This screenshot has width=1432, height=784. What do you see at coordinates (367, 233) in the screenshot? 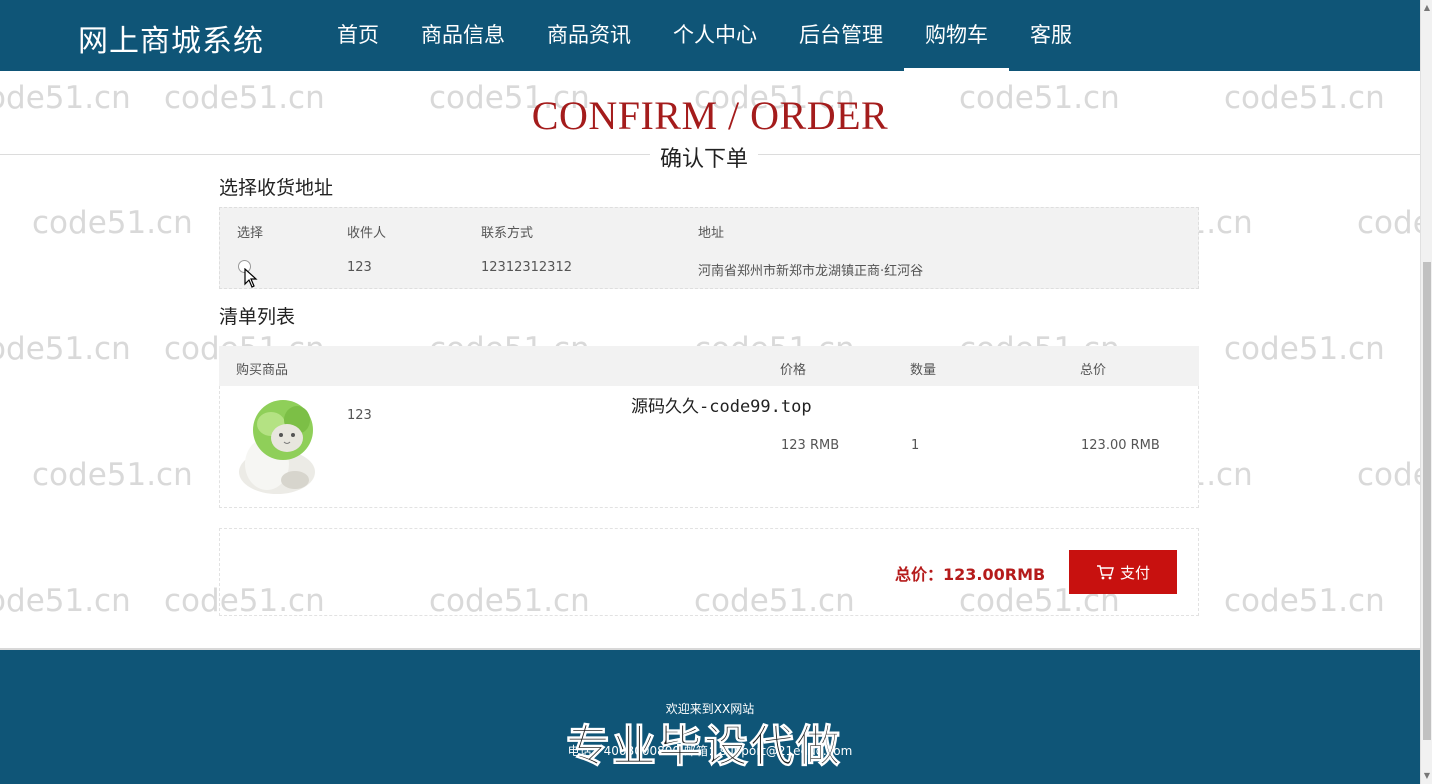
I see `column-header-recipient: 收件人` at bounding box center [367, 233].